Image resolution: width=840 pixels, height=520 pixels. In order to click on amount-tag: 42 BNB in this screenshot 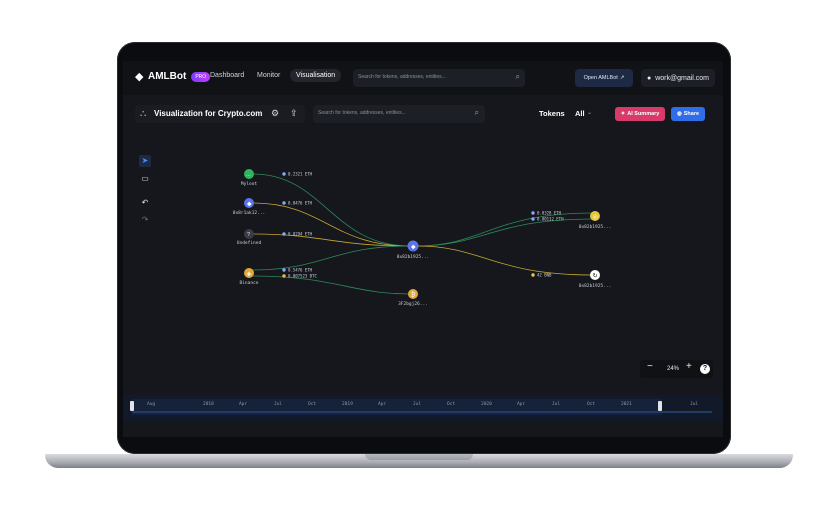, I will do `click(541, 275)`.